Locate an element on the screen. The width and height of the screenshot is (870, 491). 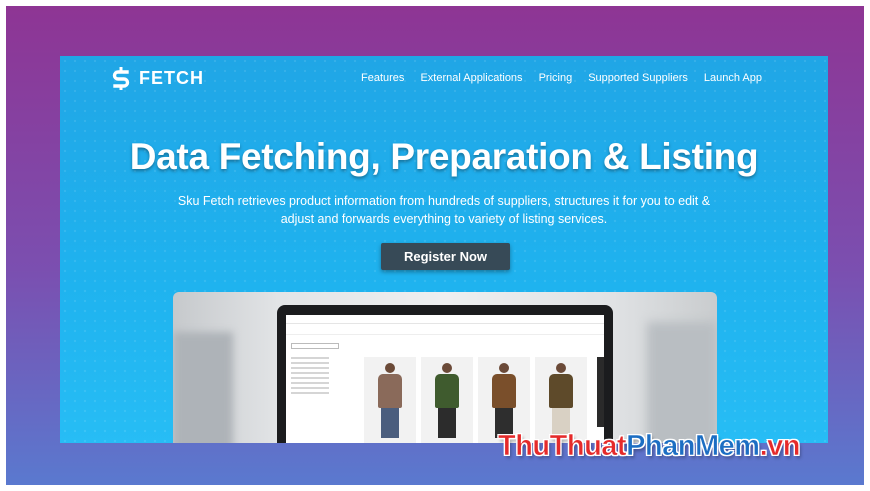
monitor-screen is located at coordinates (445, 379).